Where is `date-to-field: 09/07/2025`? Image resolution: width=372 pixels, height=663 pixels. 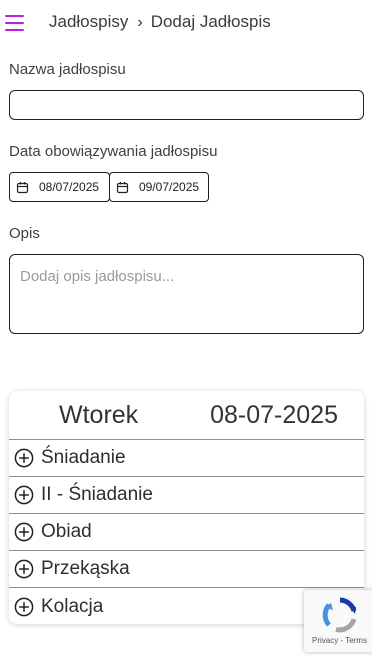
date-to-field: 09/07/2025 is located at coordinates (159, 187).